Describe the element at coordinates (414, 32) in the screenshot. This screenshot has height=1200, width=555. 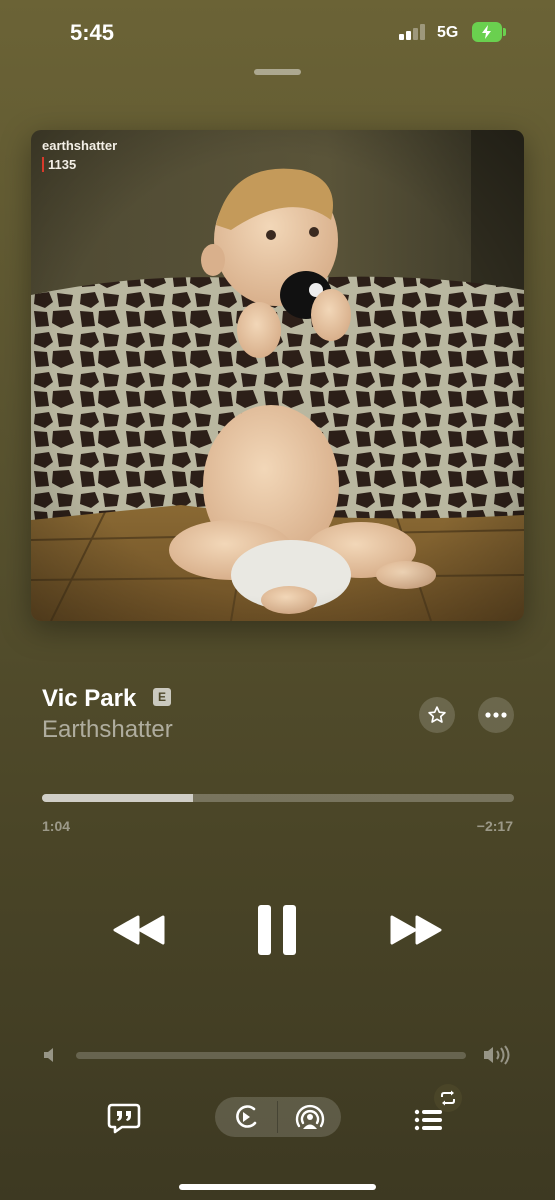
I see `cellular-signal-icon` at that location.